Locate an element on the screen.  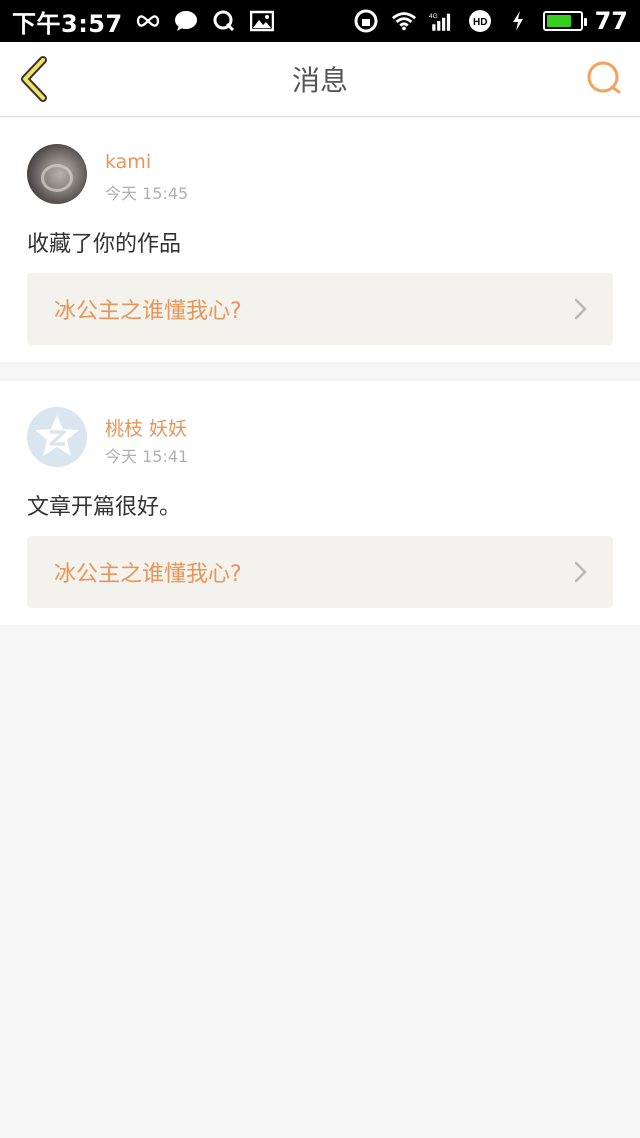
default-avatar-icon is located at coordinates (57, 437).